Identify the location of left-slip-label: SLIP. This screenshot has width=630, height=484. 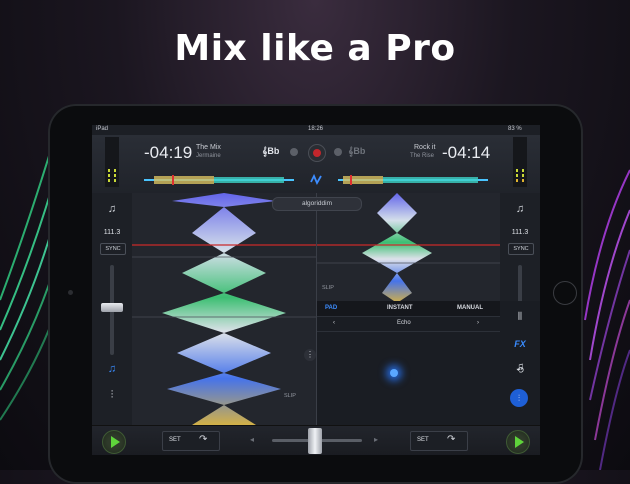
(290, 396).